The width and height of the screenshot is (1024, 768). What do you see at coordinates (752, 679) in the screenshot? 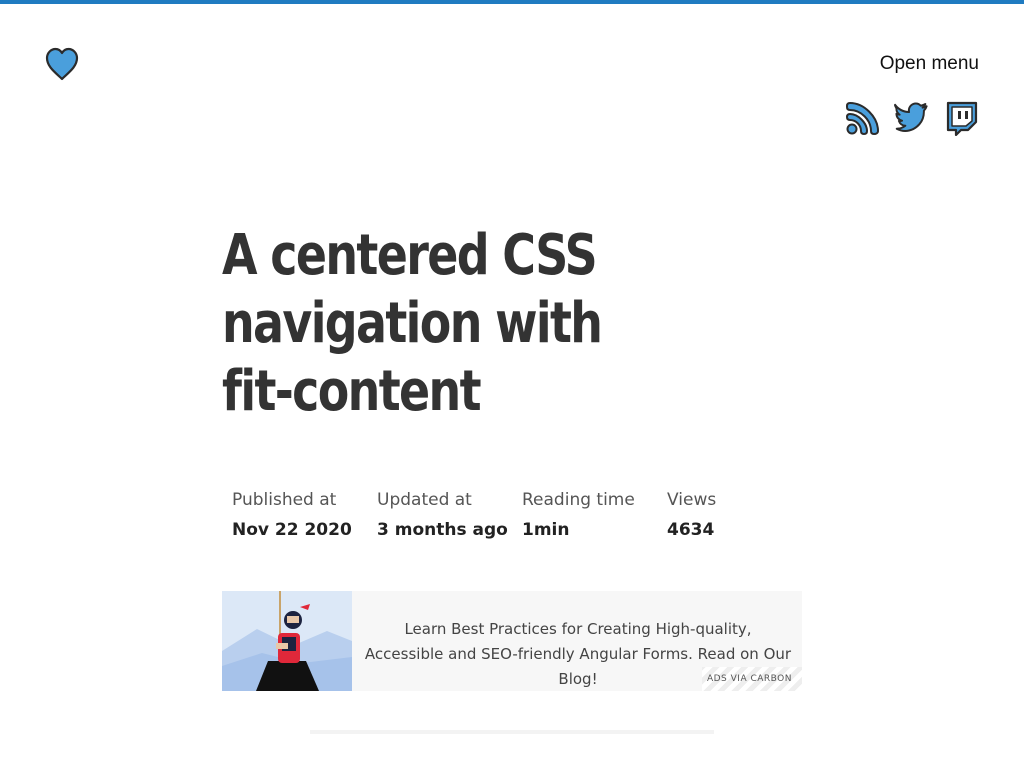
I see `ads-via-carbon-label: ADS VIA CARBON` at bounding box center [752, 679].